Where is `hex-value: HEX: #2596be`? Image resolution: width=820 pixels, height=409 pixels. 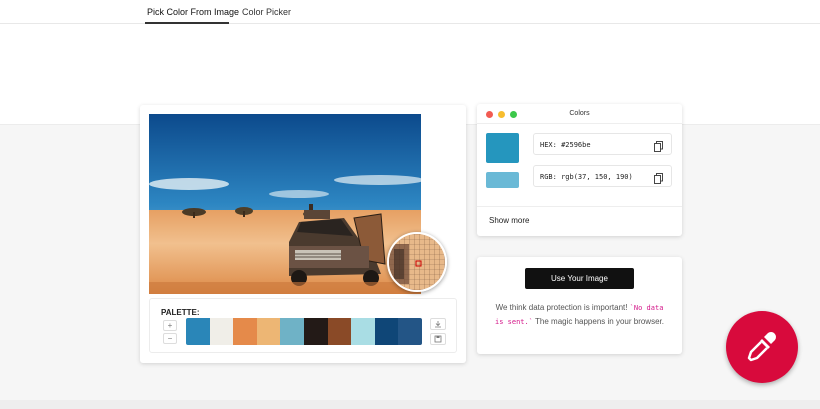
hex-value: HEX: #2596be is located at coordinates (565, 145).